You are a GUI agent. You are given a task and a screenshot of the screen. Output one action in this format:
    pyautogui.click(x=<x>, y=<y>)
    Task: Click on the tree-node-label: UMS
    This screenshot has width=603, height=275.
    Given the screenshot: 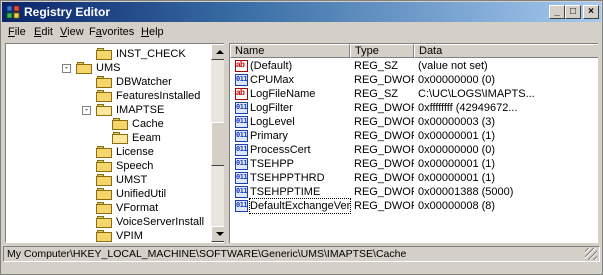 What is the action you would take?
    pyautogui.click(x=108, y=68)
    